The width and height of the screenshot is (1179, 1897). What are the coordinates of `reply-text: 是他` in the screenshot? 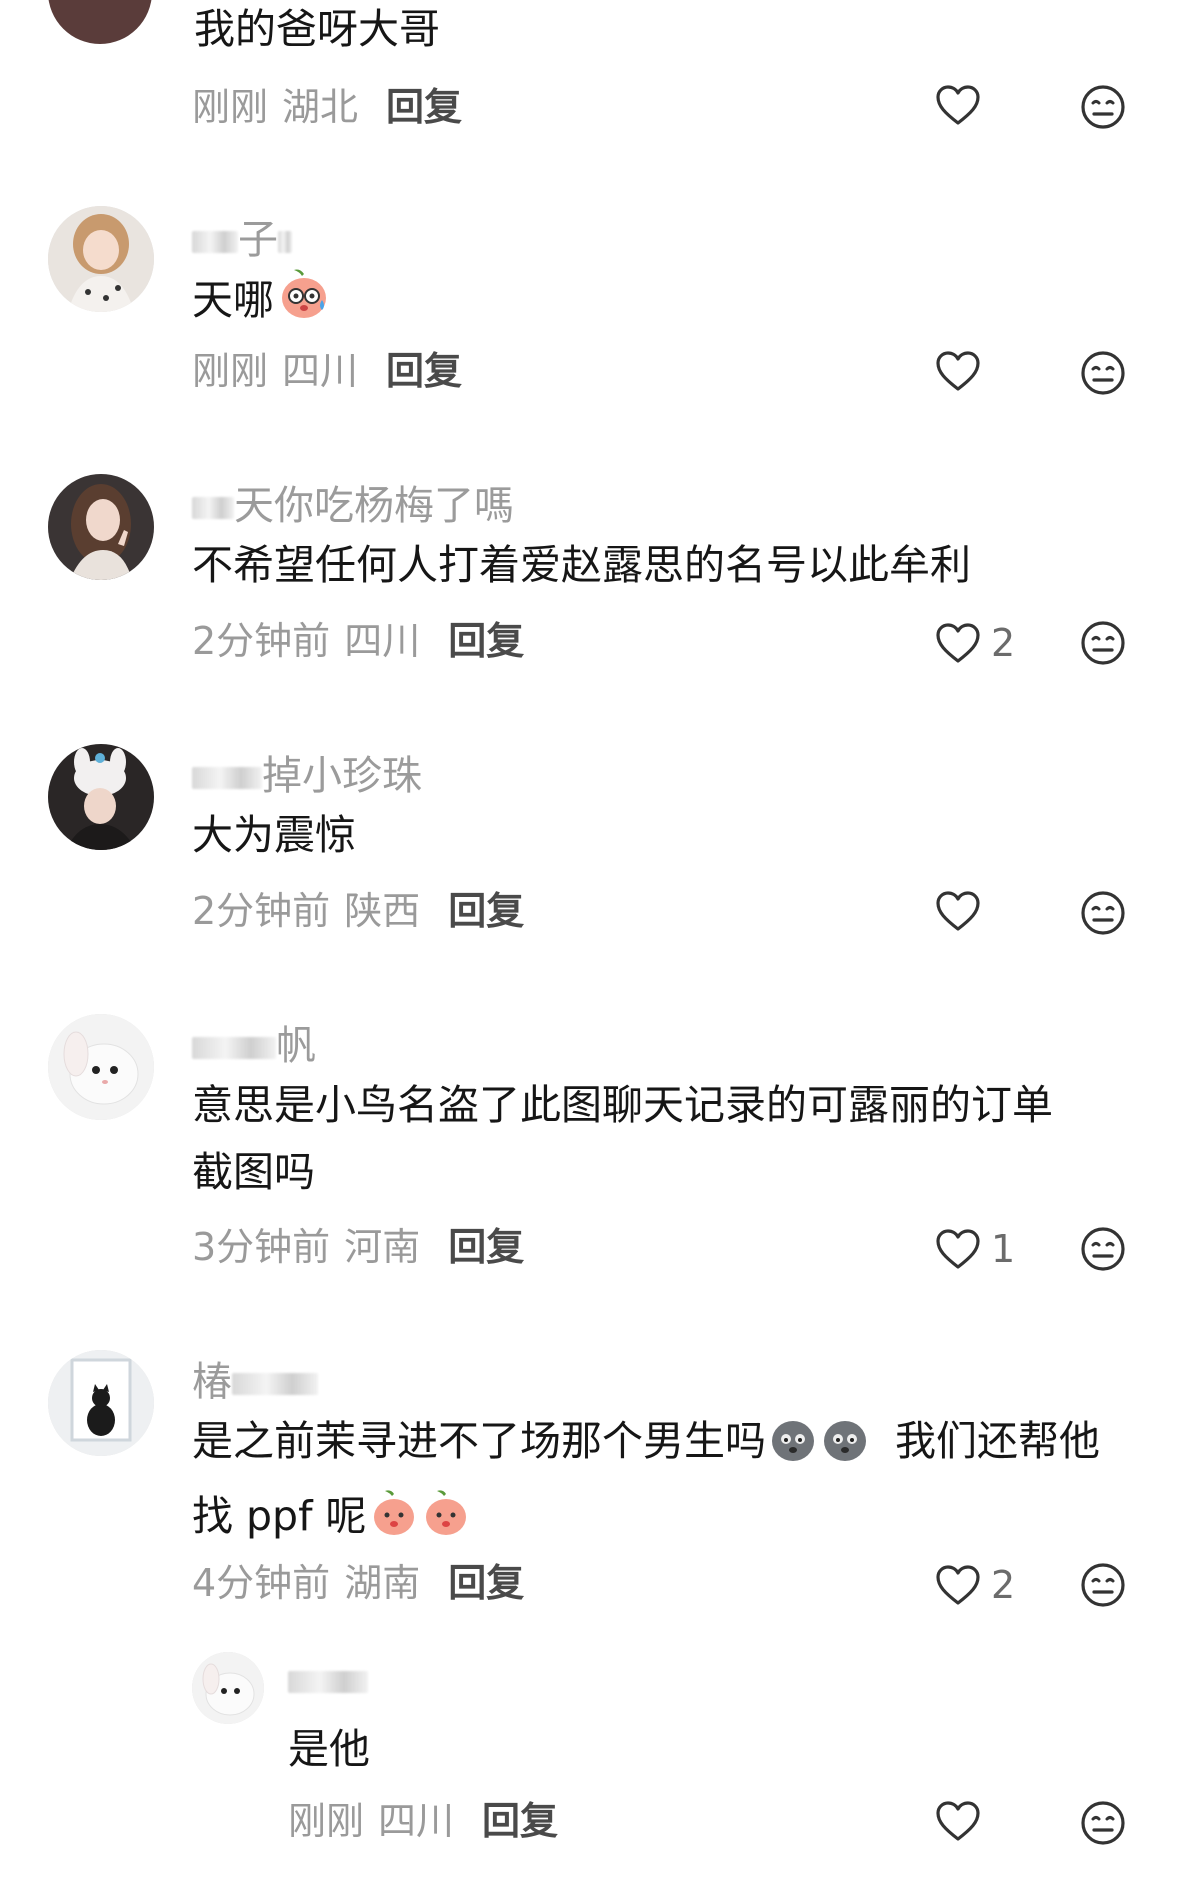 It's located at (329, 1749).